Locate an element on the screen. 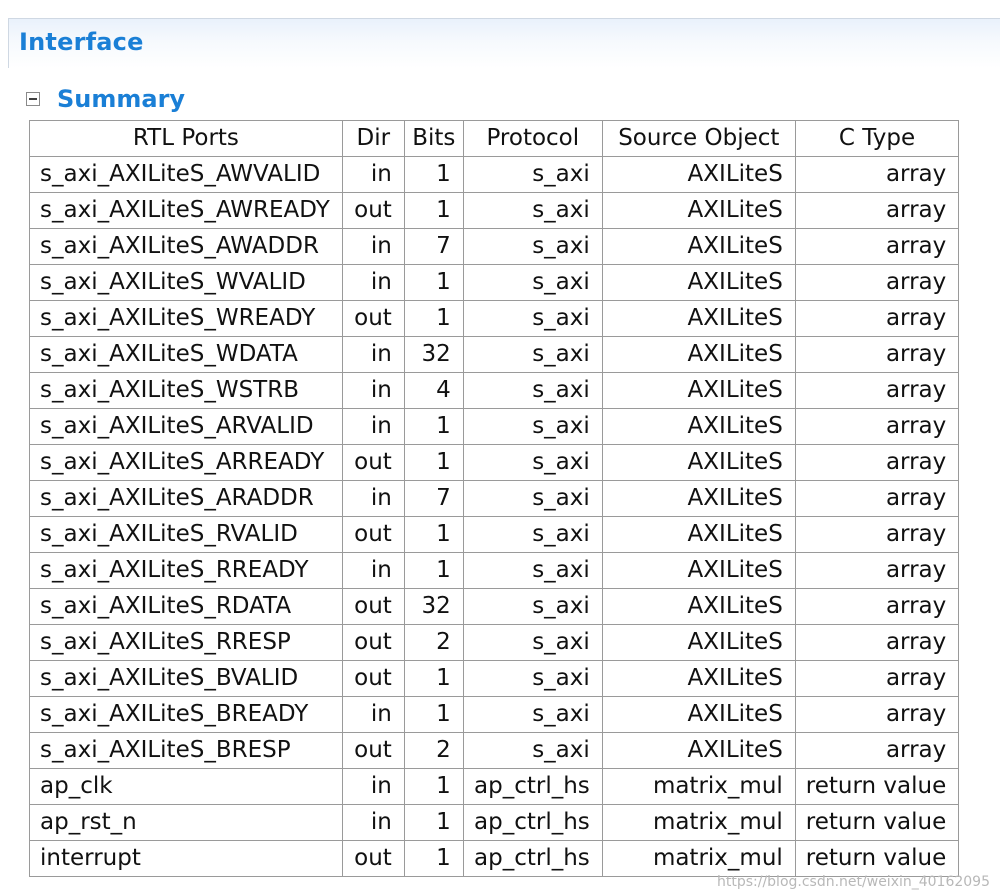  port-name-cell: ap_rst_n is located at coordinates (186, 822).